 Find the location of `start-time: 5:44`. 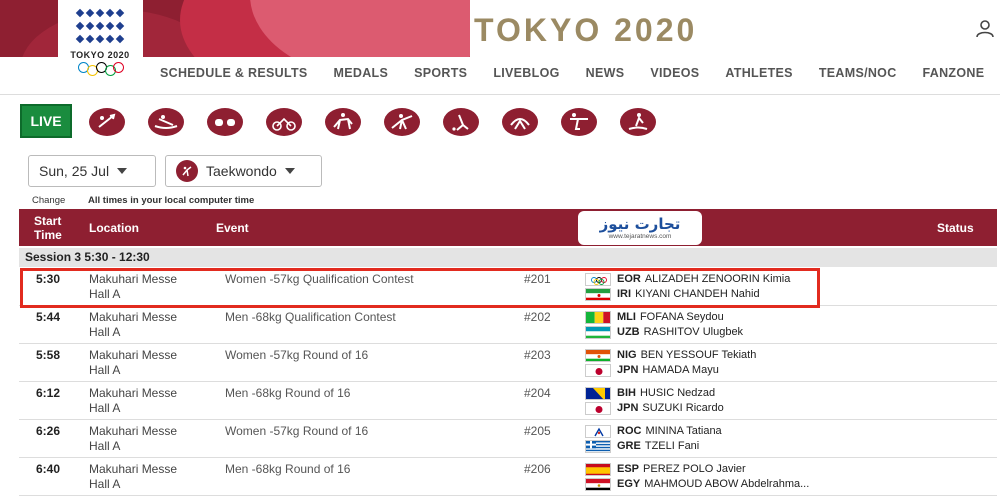

start-time: 5:44 is located at coordinates (48, 317).